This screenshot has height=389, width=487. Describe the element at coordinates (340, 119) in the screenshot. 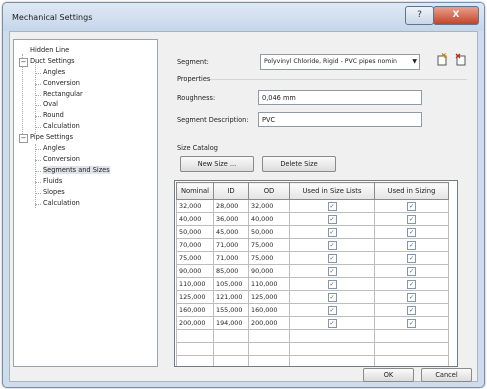

I see `segment-description-input: PVC` at that location.